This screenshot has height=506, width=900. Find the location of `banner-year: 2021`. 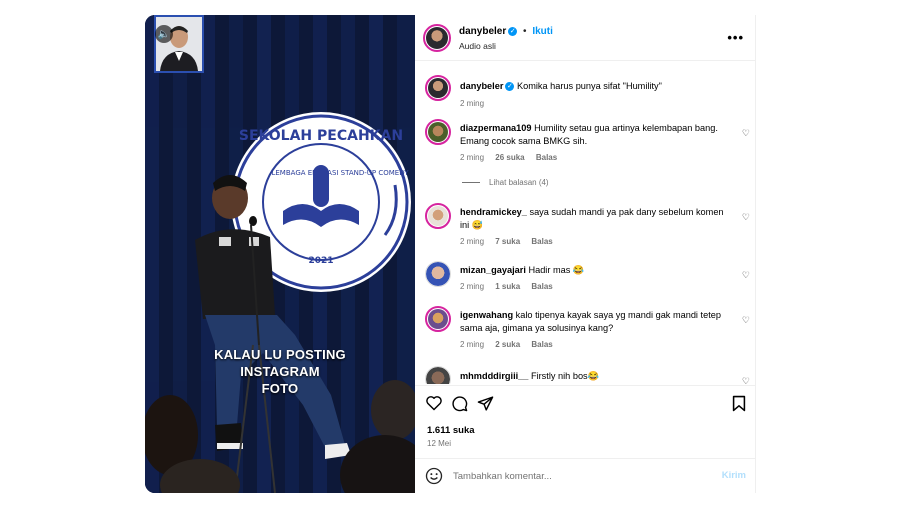

banner-year: 2021 is located at coordinates (320, 261).